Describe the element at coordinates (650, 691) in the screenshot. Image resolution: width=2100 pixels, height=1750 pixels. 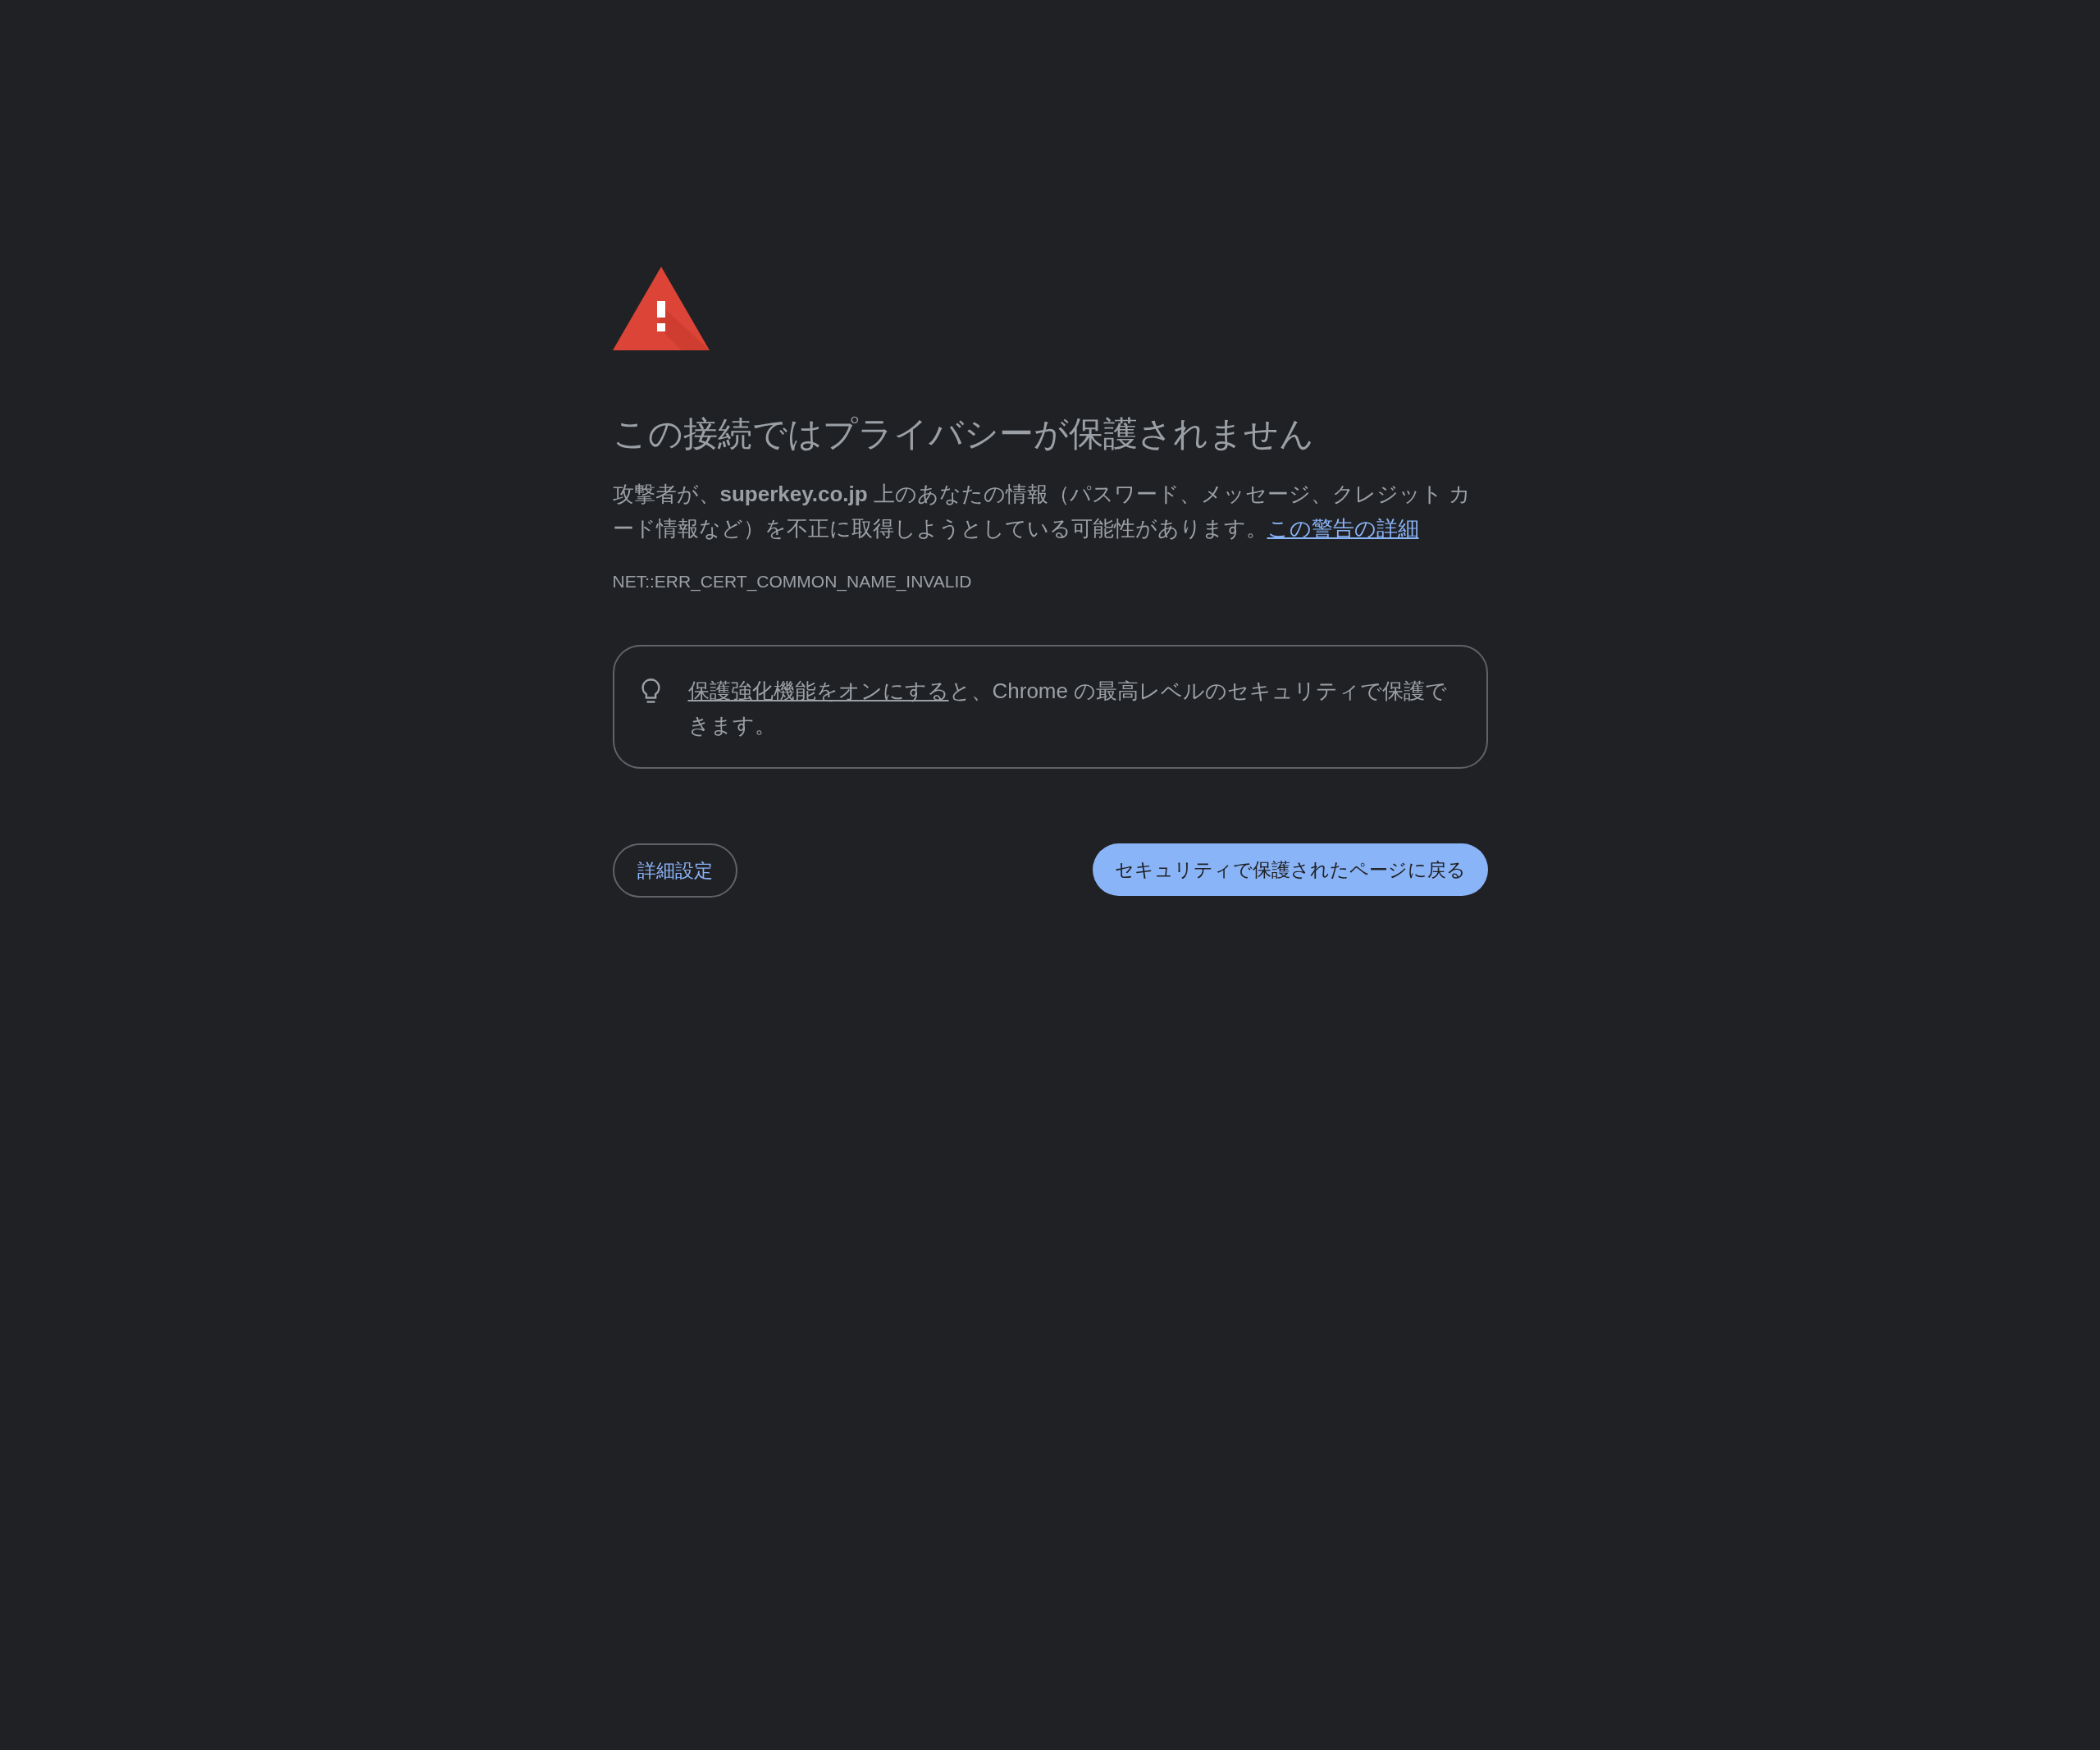
I see `lightbulb-icon` at that location.